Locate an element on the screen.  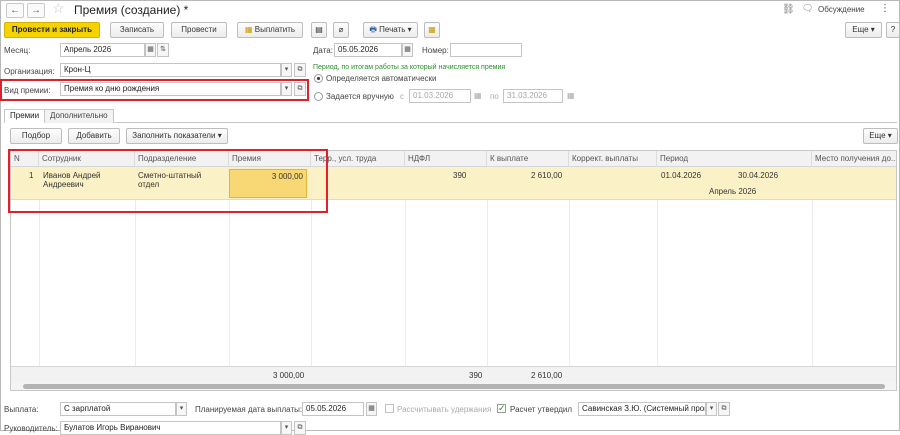
manager-field: Булатов Игорь Виранович is located at coordinates (170, 428).